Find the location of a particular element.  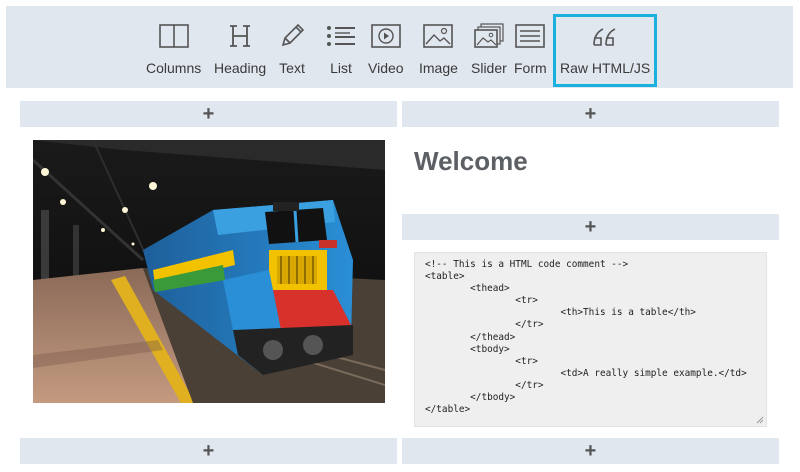

slider-tool: Slider is located at coordinates (489, 47).